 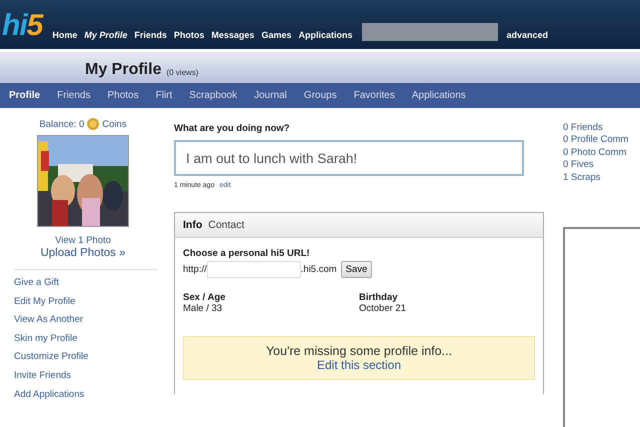 What do you see at coordinates (86, 375) in the screenshot?
I see `sidebar-link: Invite Friends` at bounding box center [86, 375].